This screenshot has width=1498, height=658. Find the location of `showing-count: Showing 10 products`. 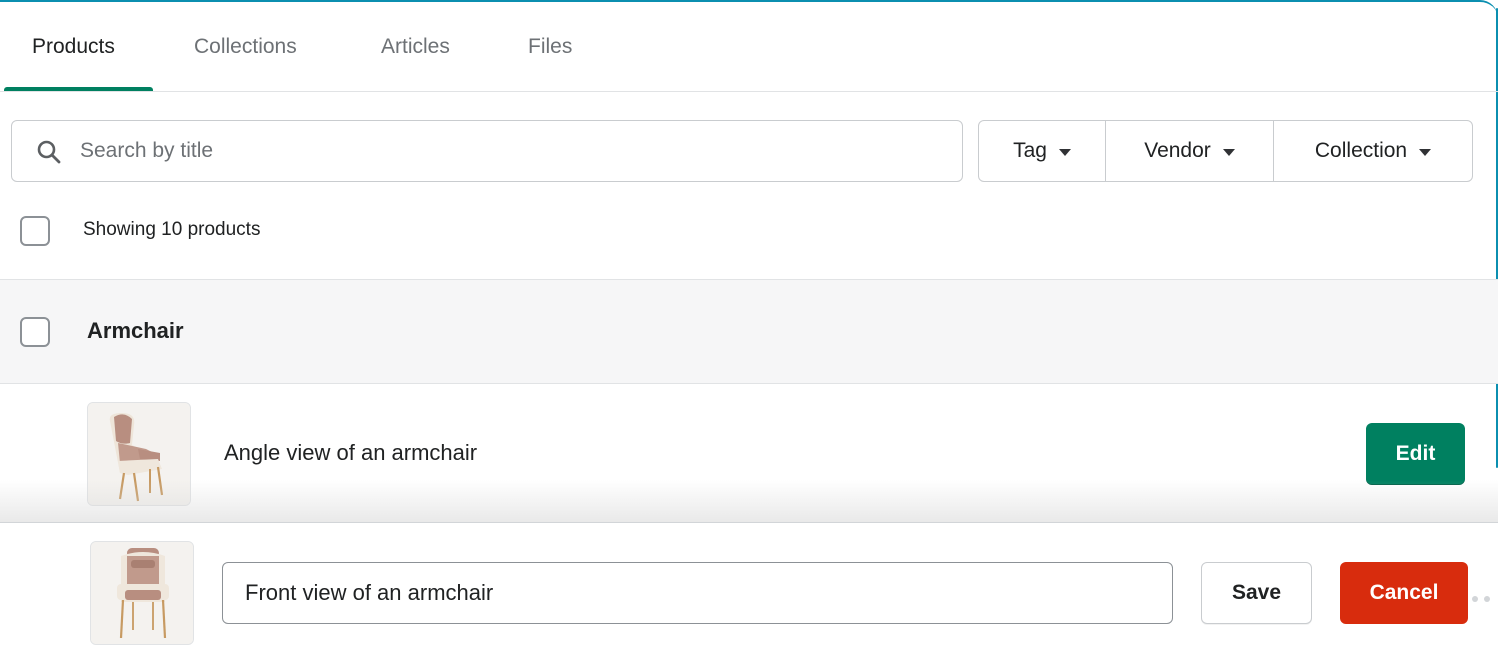

showing-count: Showing 10 products is located at coordinates (172, 229).